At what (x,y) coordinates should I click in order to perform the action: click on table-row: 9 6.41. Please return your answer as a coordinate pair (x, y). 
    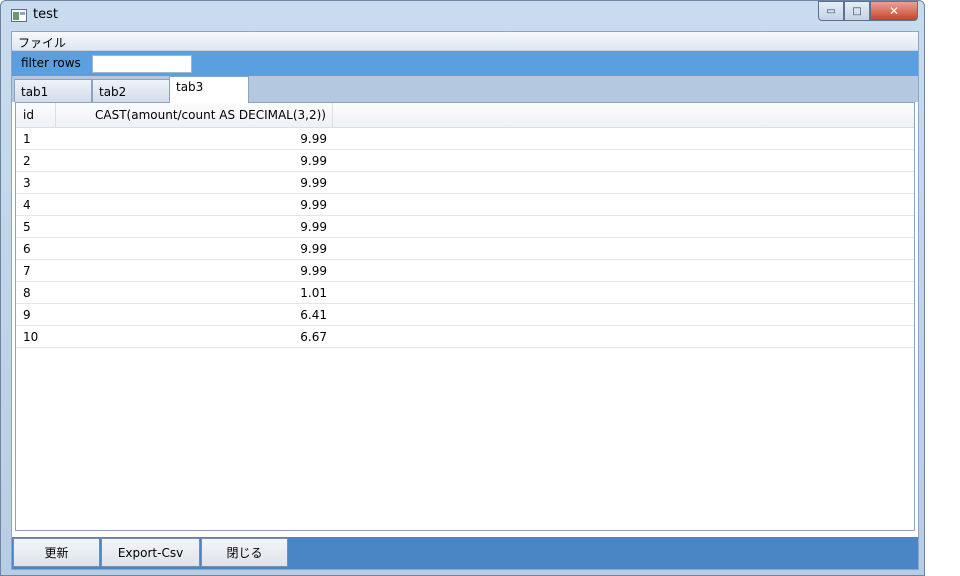
    Looking at the image, I should click on (465, 315).